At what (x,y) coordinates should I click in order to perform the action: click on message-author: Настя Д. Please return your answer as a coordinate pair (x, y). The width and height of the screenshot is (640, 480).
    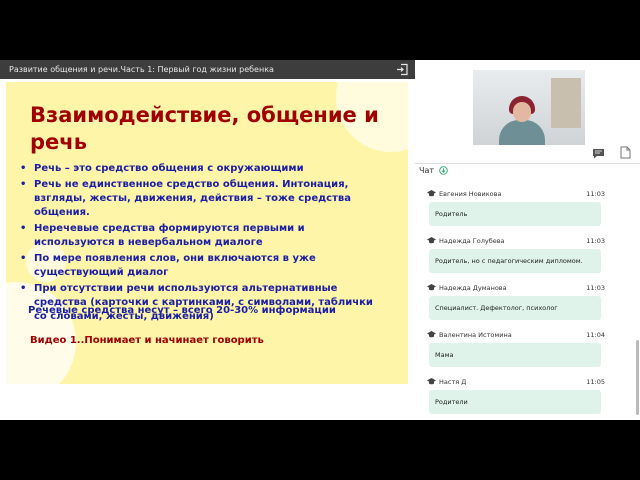
    Looking at the image, I should click on (453, 382).